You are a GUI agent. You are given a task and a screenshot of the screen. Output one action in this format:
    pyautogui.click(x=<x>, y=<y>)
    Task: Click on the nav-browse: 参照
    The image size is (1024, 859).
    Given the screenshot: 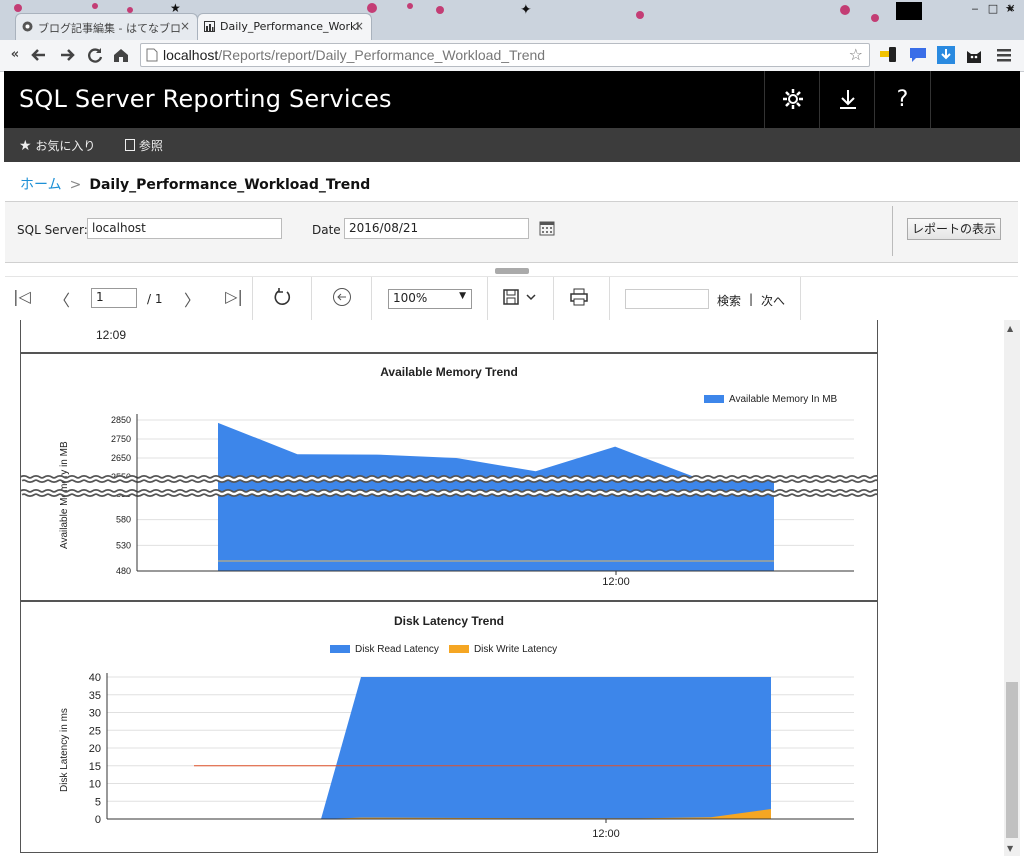 What is the action you would take?
    pyautogui.click(x=144, y=145)
    